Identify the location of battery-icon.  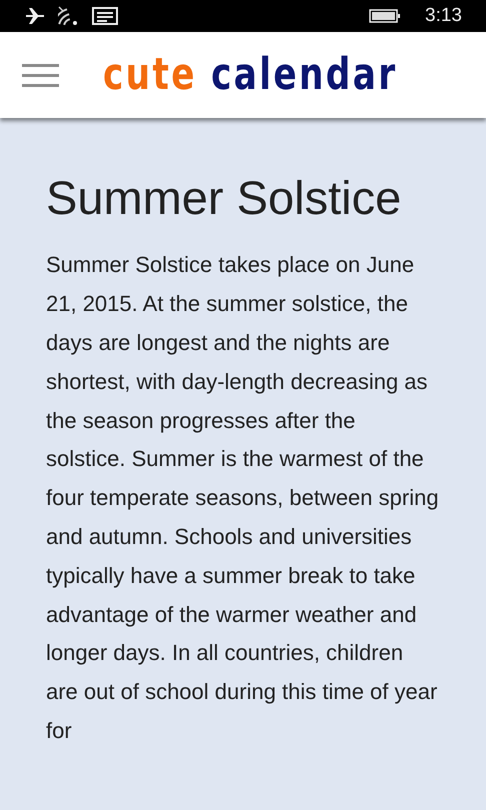
(385, 16).